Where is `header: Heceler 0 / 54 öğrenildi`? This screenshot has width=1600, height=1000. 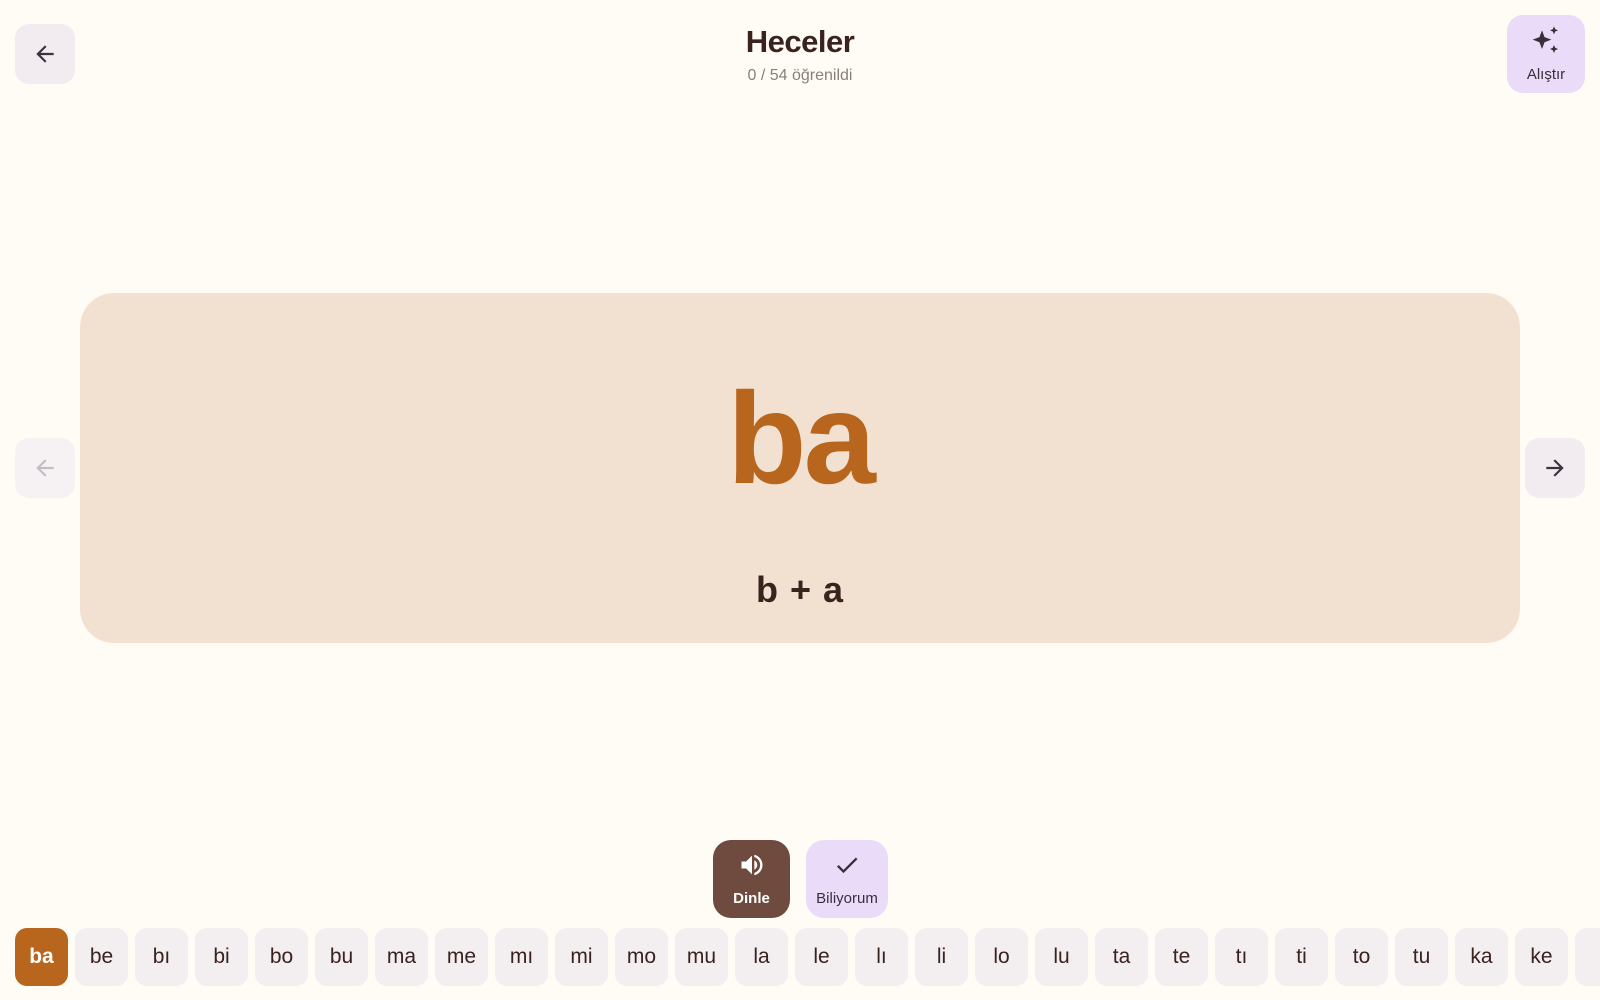 header: Heceler 0 / 54 öğrenildi is located at coordinates (800, 55).